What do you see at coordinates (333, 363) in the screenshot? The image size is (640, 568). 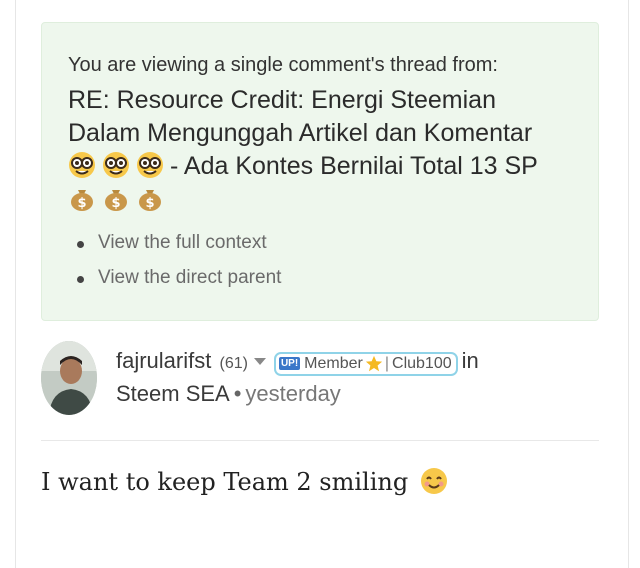 I see `badge-member-label: Member` at bounding box center [333, 363].